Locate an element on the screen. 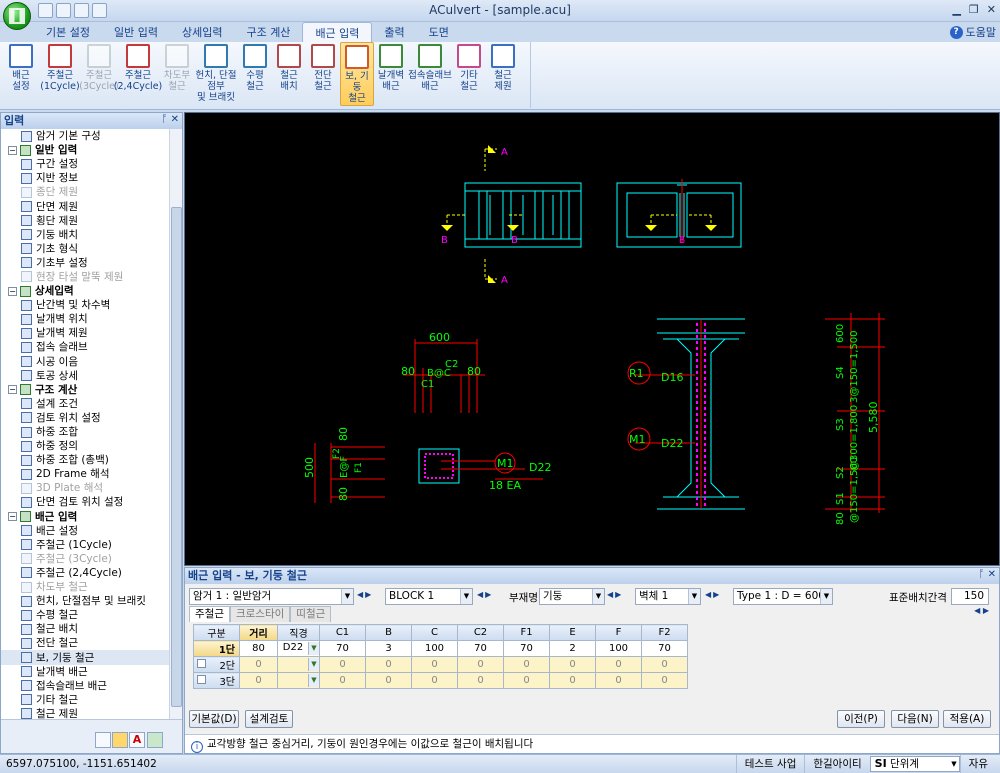 The width and height of the screenshot is (1000, 773). tree-item: 검토 위치 설정 is located at coordinates (85, 418).